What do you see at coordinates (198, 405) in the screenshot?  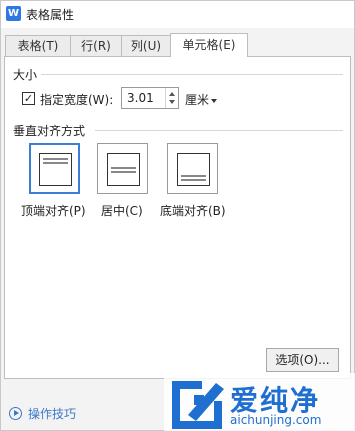 I see `watermark-logo-icon` at bounding box center [198, 405].